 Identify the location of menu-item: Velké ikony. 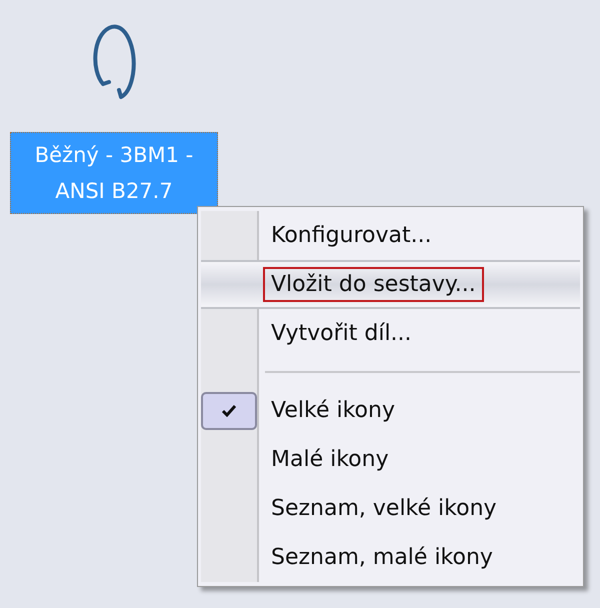
(390, 410).